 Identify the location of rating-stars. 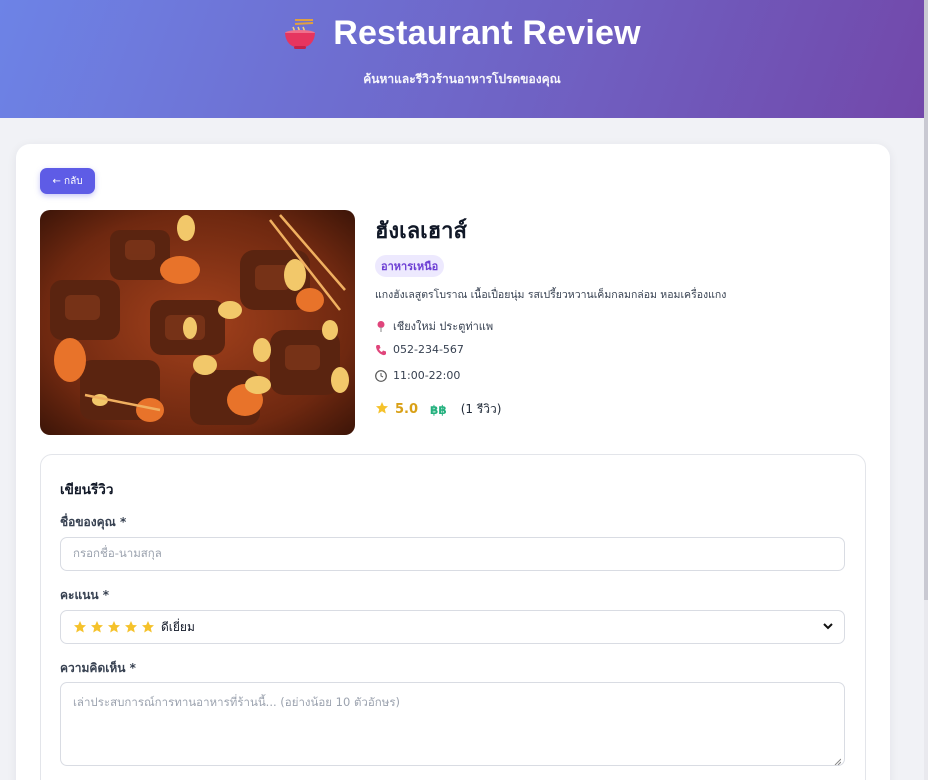
(114, 627).